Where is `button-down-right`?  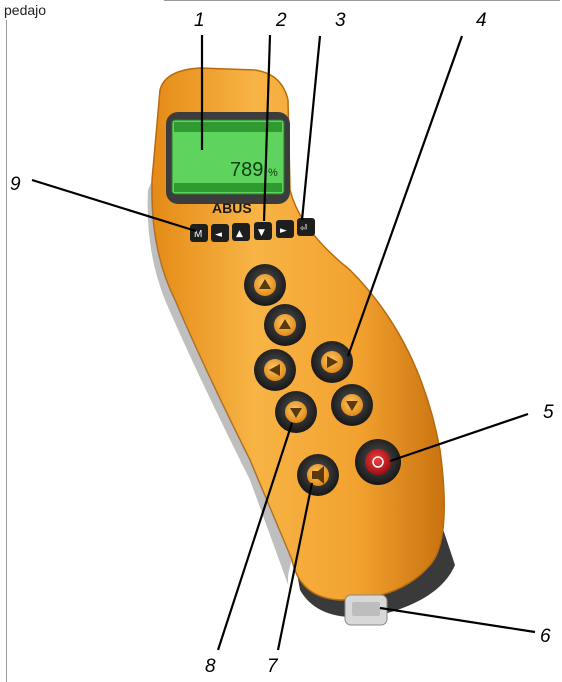 button-down-right is located at coordinates (352, 405).